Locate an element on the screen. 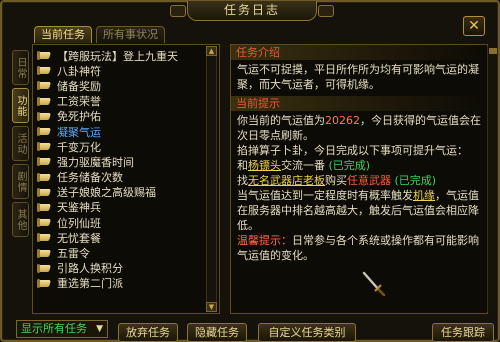  quest-list-item: 凝聚气运 is located at coordinates (128, 131).